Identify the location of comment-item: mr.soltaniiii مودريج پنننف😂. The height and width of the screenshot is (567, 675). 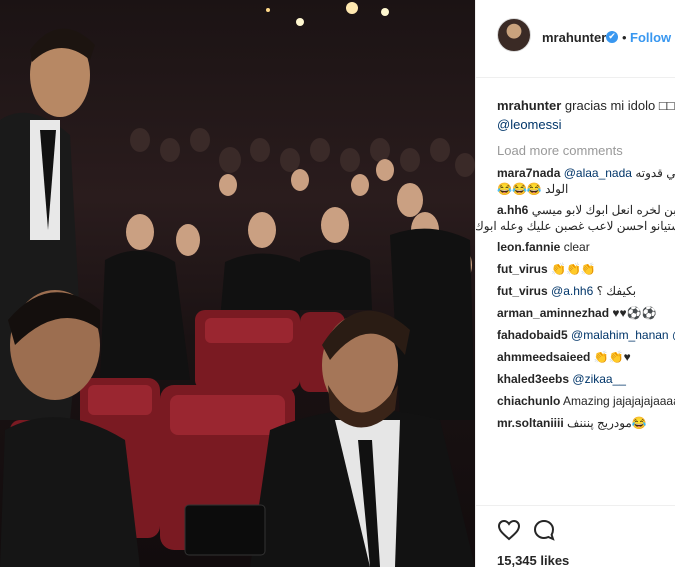
(586, 423).